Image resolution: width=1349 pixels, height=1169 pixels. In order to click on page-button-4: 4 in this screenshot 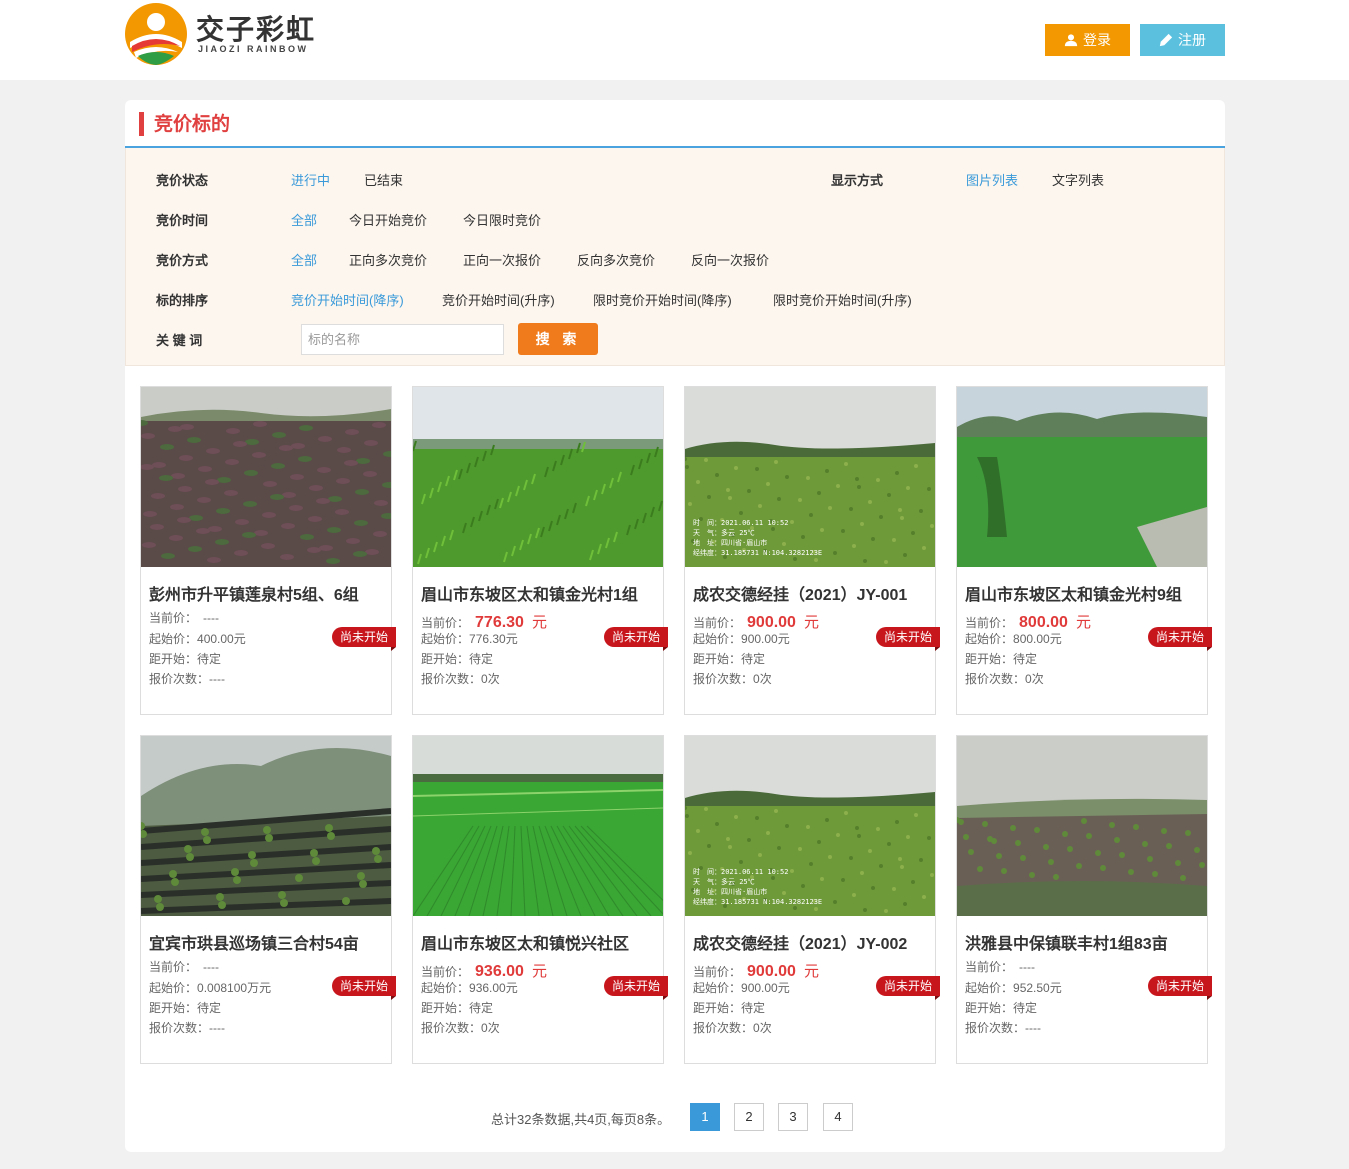, I will do `click(838, 1117)`.